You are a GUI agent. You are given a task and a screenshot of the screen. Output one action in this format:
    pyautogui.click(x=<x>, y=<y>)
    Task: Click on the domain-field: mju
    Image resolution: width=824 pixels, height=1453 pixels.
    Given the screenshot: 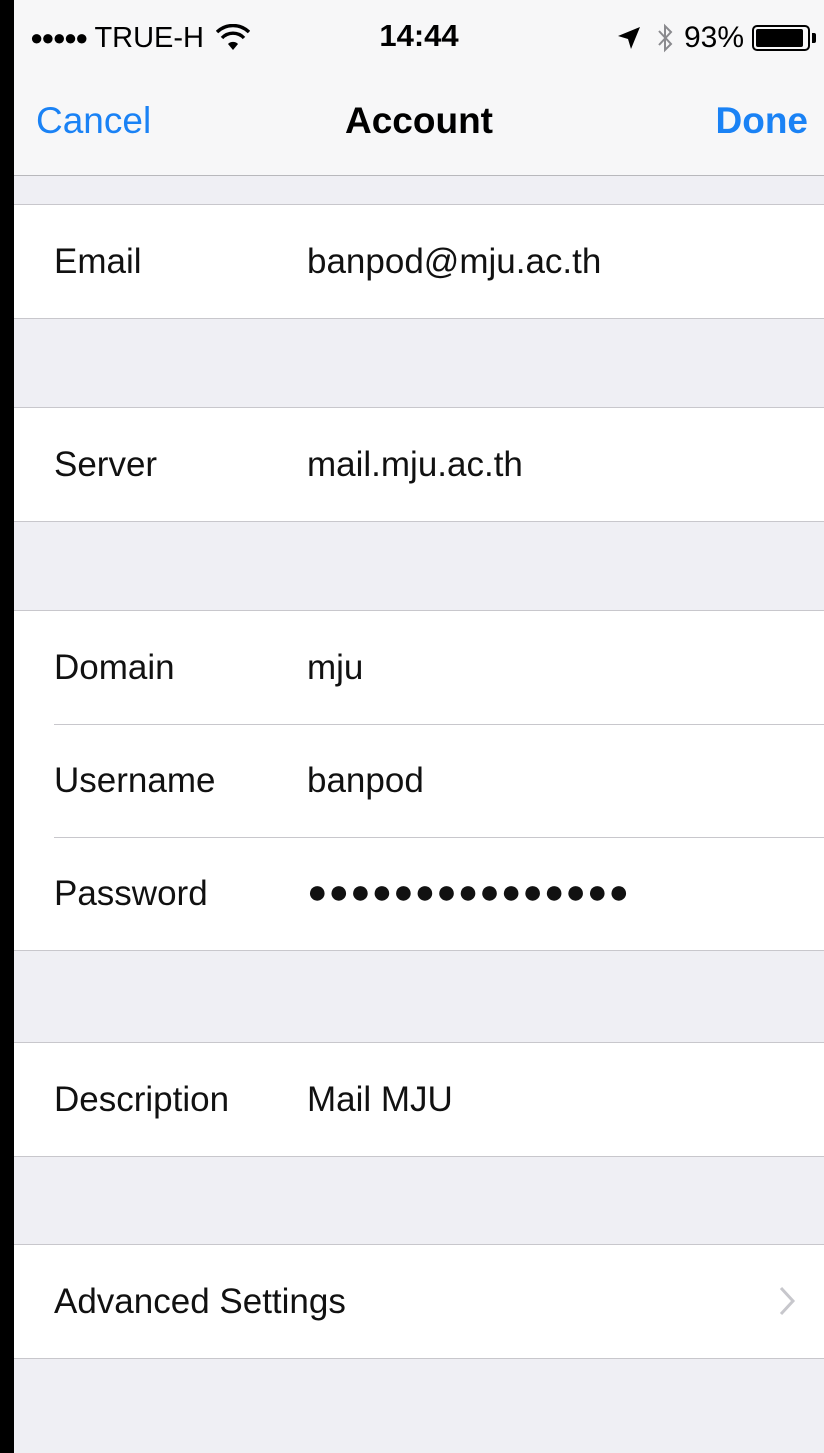 What is the action you would take?
    pyautogui.click(x=557, y=668)
    